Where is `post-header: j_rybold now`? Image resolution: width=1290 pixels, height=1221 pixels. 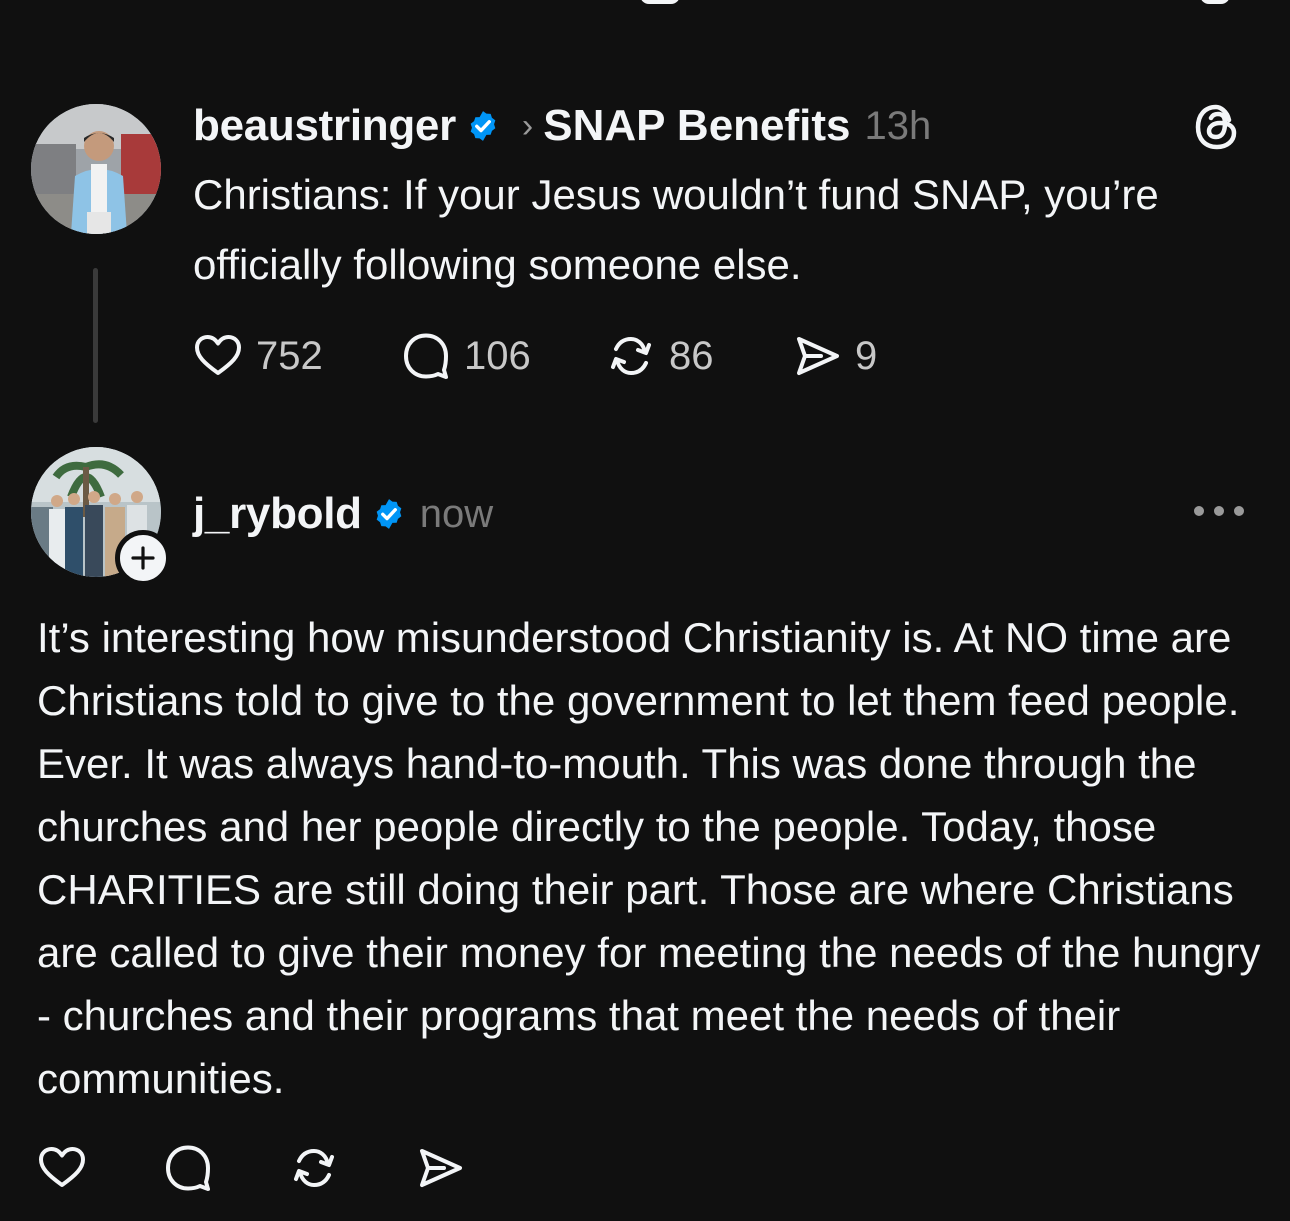 post-header: j_rybold now is located at coordinates (343, 514).